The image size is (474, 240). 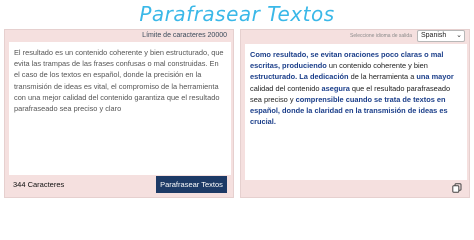 I want to click on output-unchanged-segment: de la herramienta a, so click(x=382, y=77).